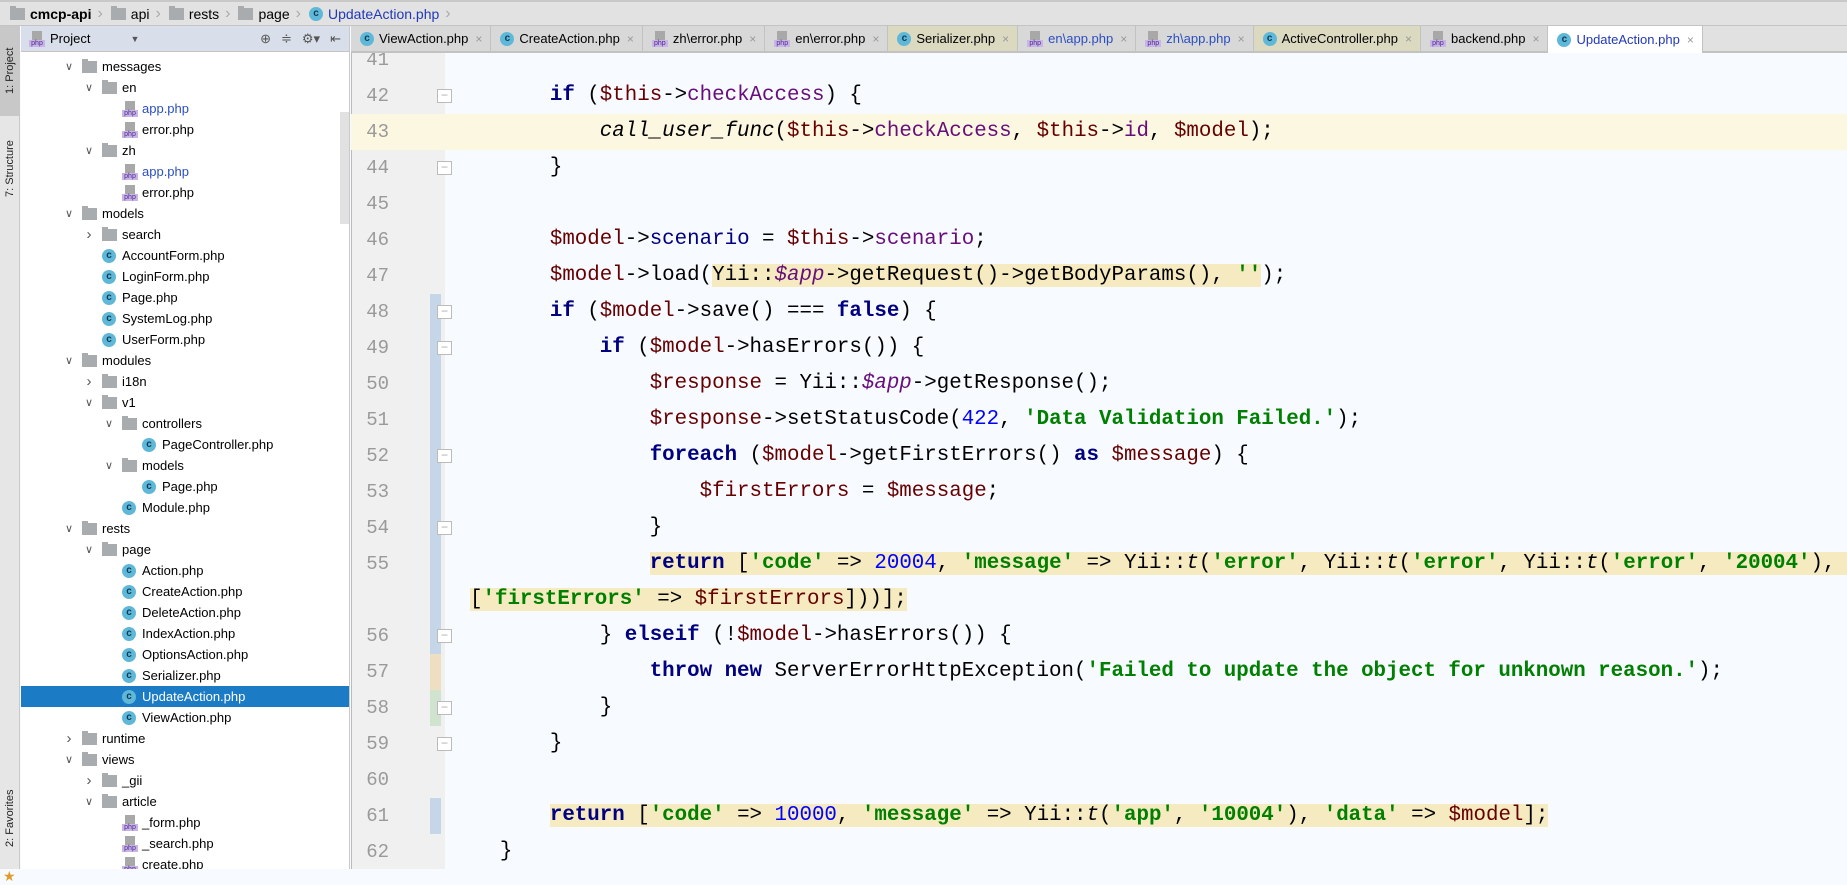 This screenshot has height=885, width=1847. What do you see at coordinates (134, 39) in the screenshot?
I see `dropdown-arrow-icon: ▼` at bounding box center [134, 39].